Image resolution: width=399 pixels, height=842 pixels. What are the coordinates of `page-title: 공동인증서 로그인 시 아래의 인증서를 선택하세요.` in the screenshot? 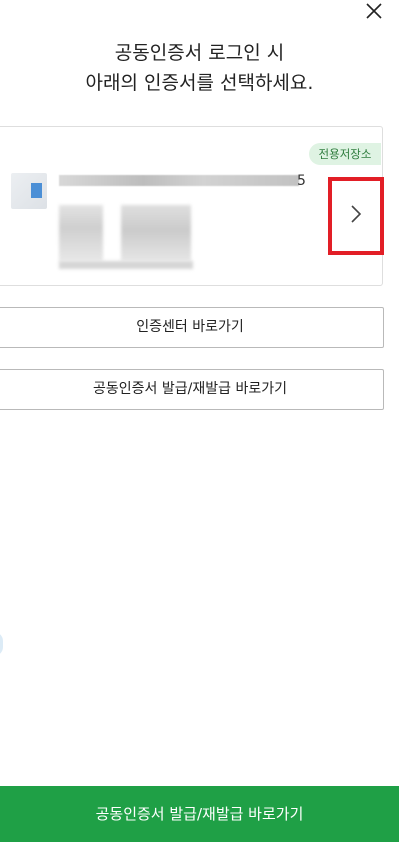 It's located at (199, 68).